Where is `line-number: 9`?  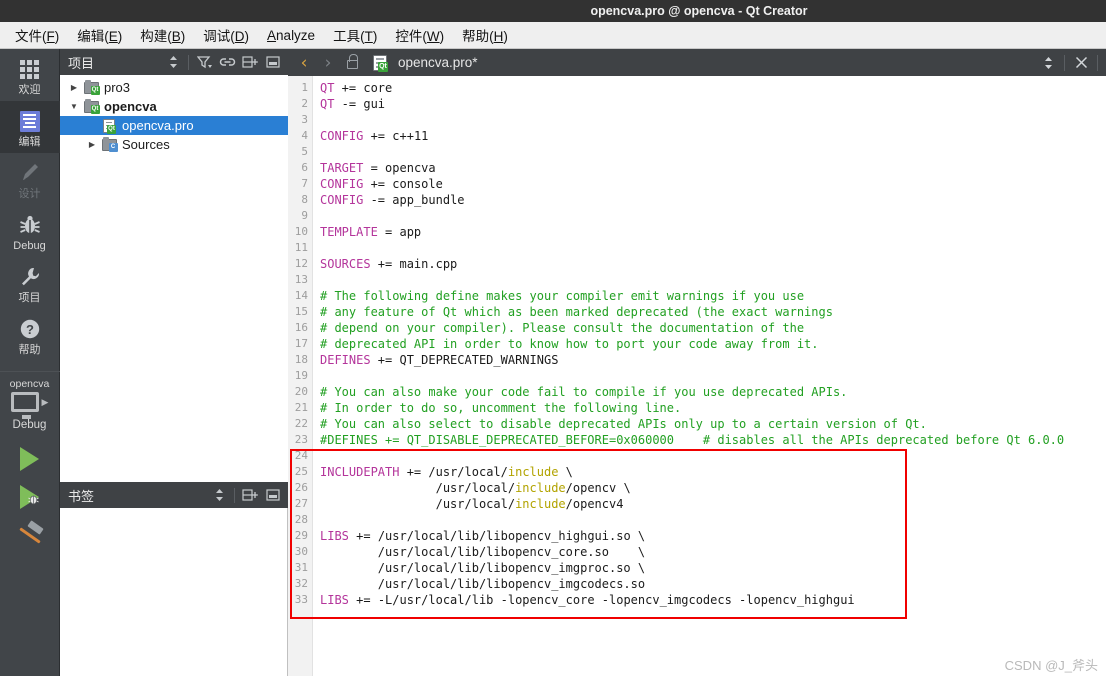
line-number: 9 is located at coordinates (304, 215).